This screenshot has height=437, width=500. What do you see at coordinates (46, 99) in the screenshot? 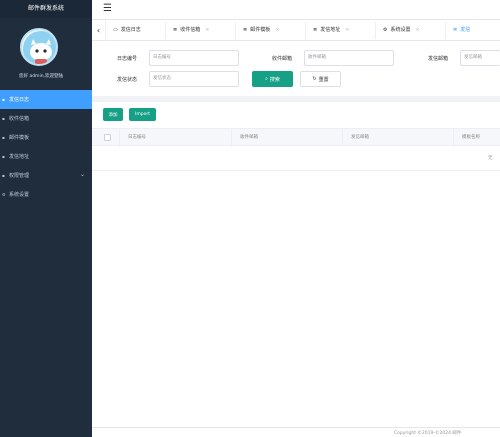
I see `sidebar-item-send-log: ▪ 发信日志` at bounding box center [46, 99].